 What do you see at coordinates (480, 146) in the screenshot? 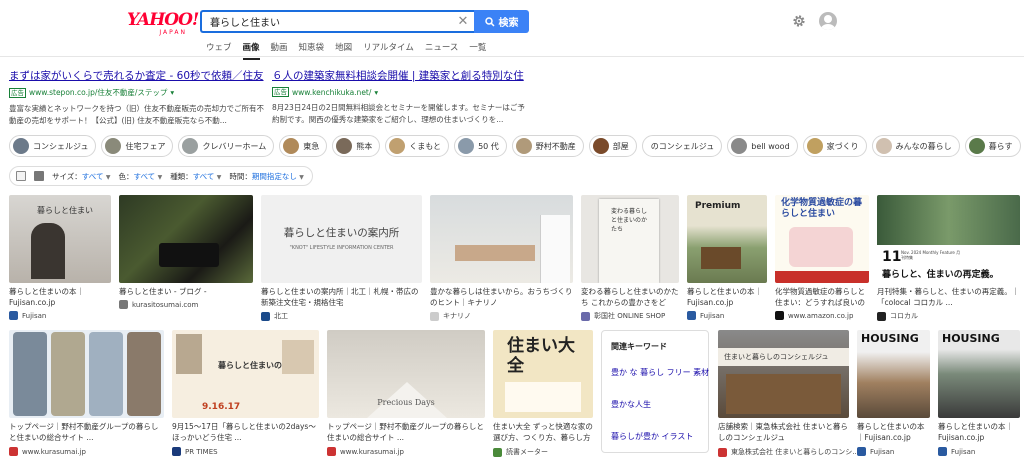
I see `chip-50s: 50 代` at bounding box center [480, 146].